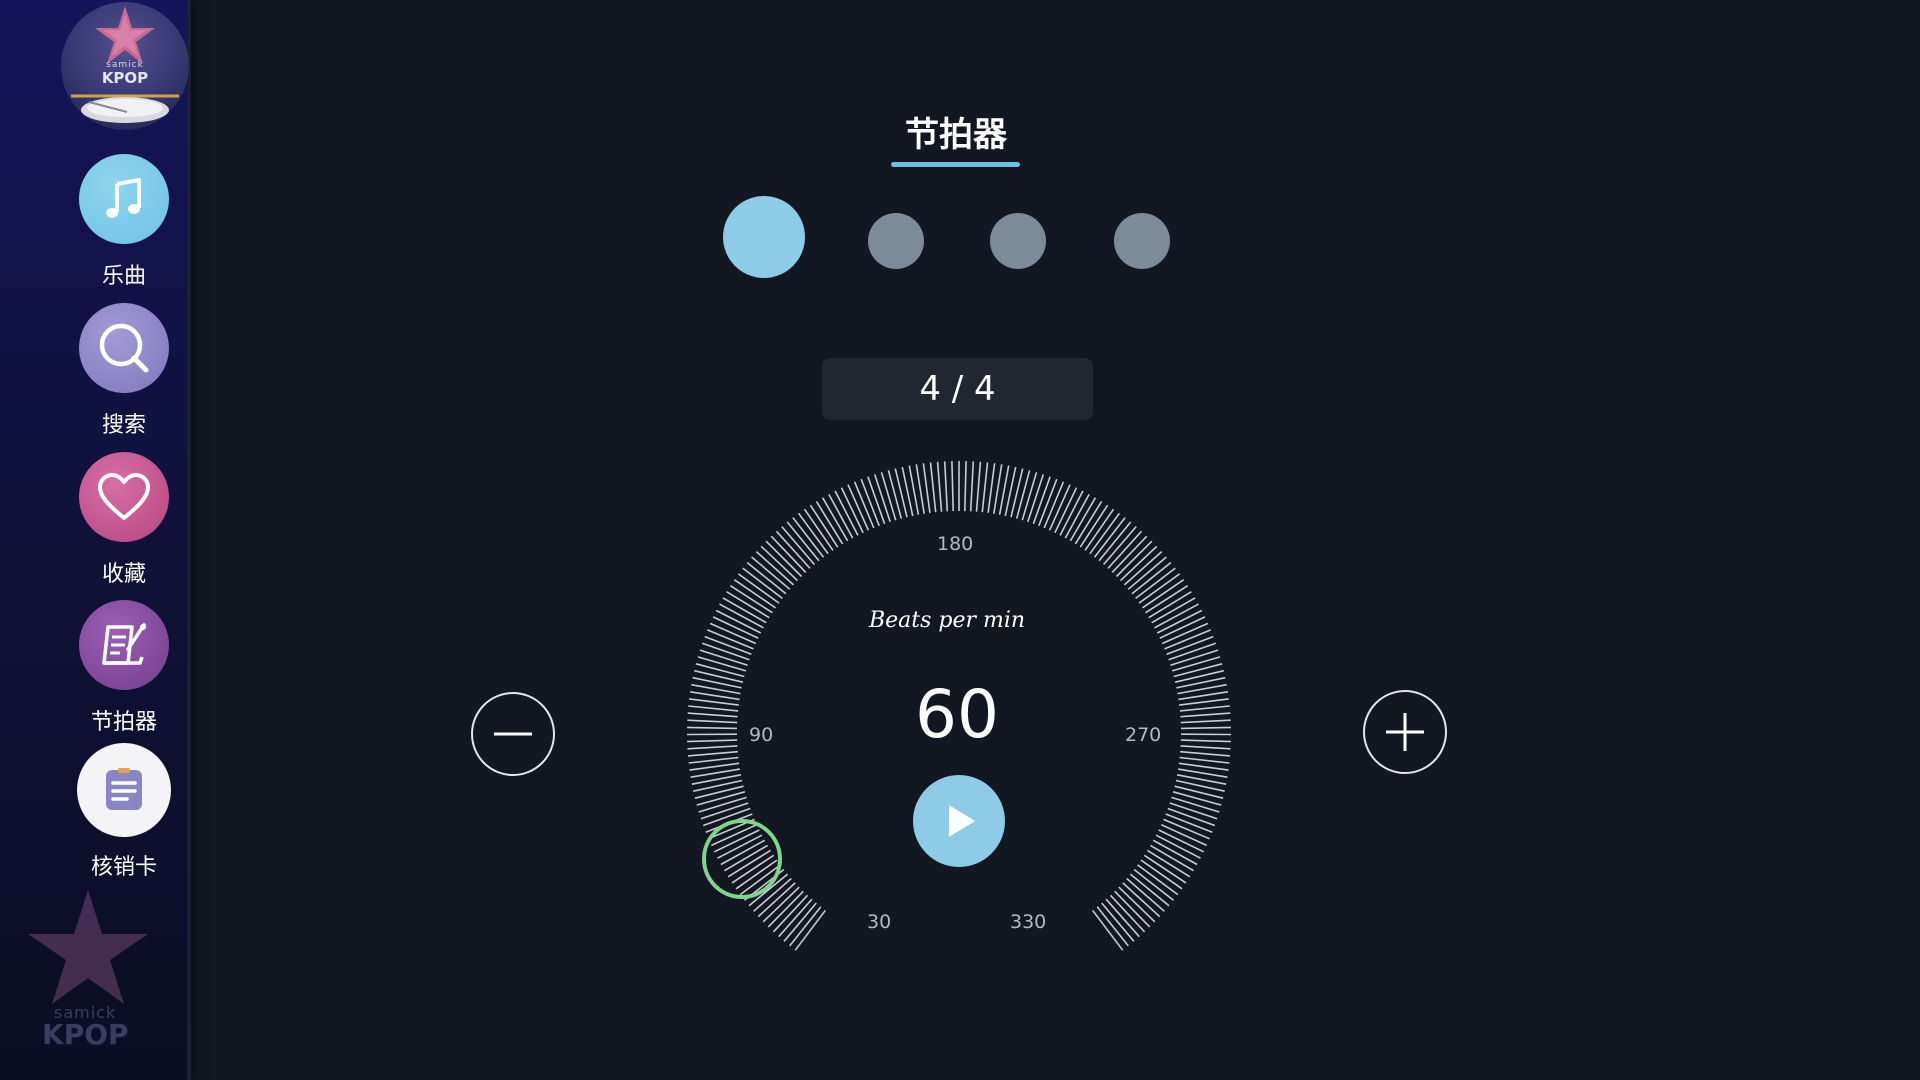  I want to click on scale-label-right: 270, so click(1143, 735).